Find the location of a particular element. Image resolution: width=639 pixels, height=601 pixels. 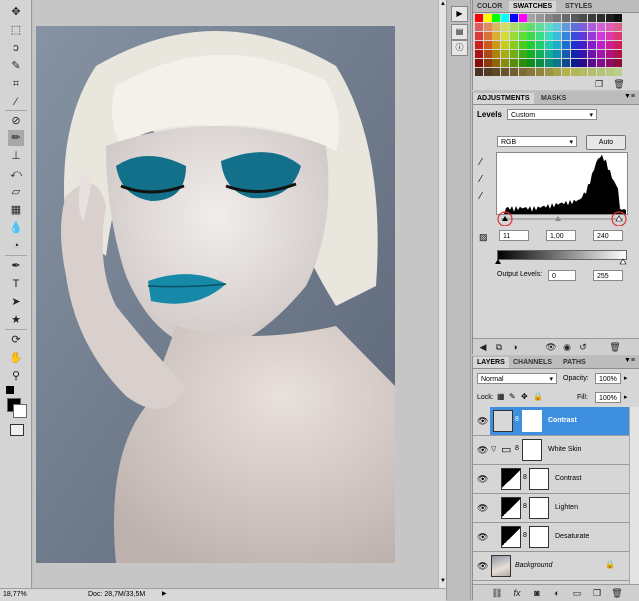

view-previous-icon: ◉ is located at coordinates (567, 347).